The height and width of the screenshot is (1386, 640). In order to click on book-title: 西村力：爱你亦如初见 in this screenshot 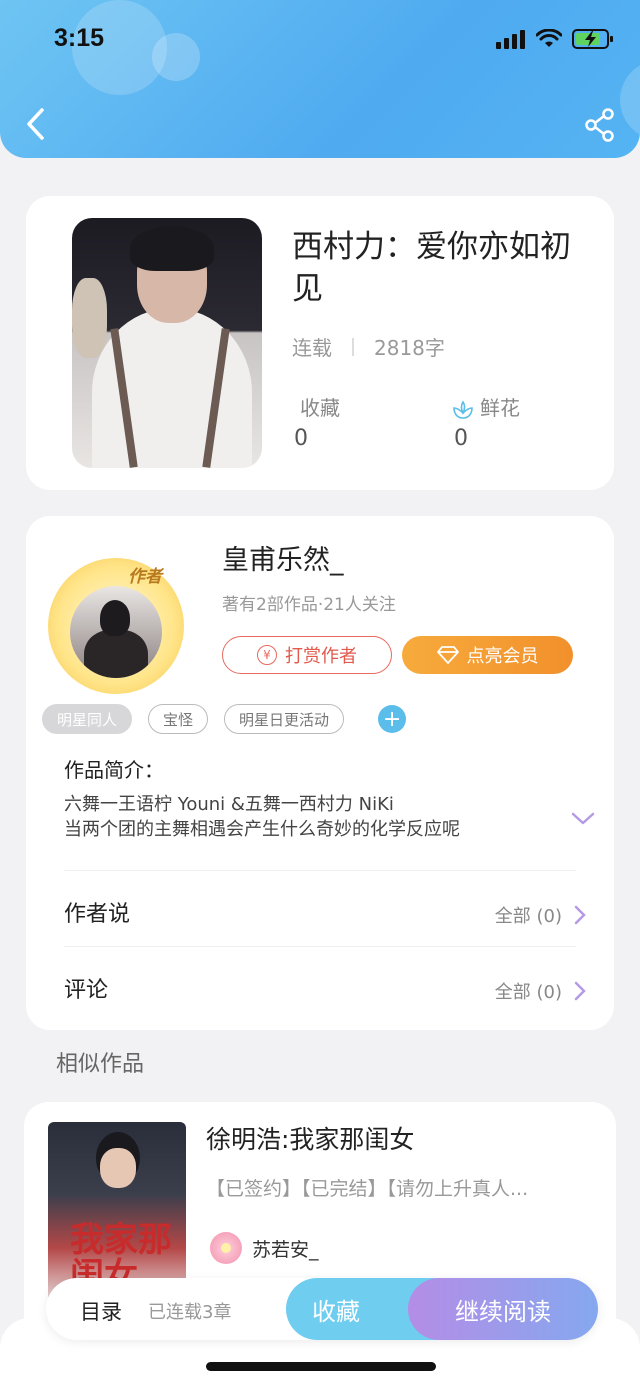, I will do `click(431, 268)`.